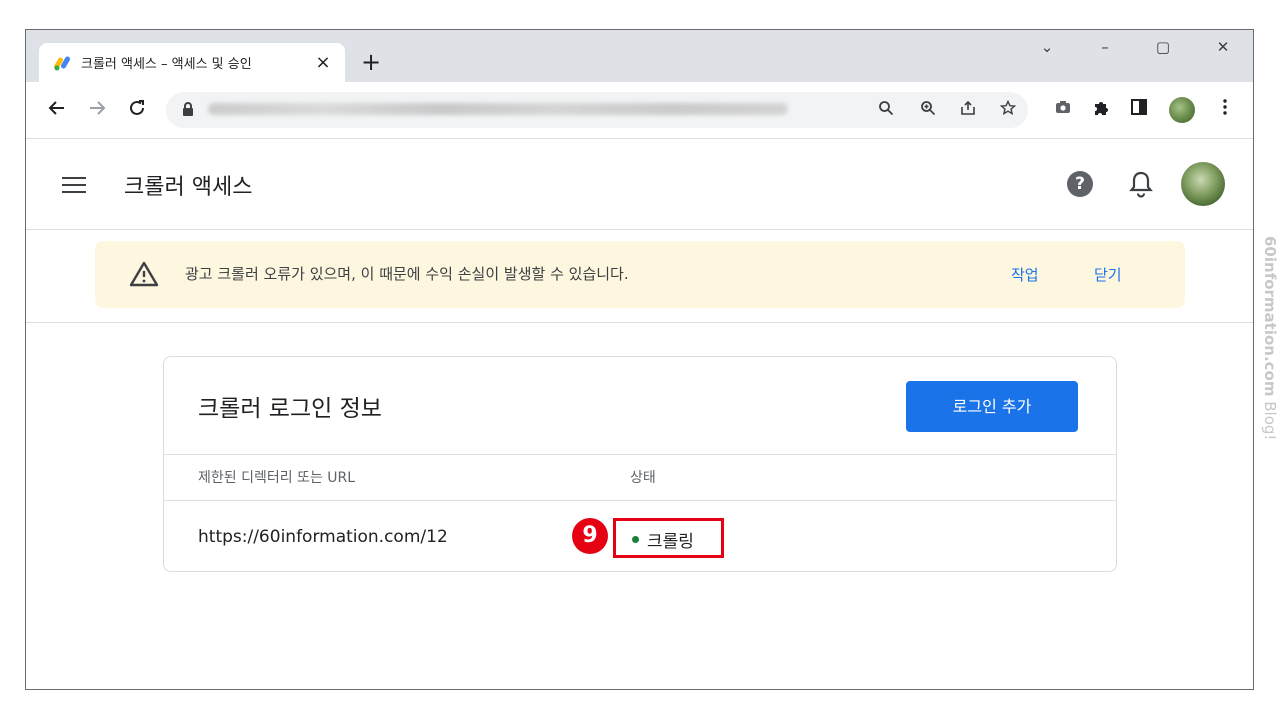 This screenshot has height=720, width=1280. What do you see at coordinates (639, 56) in the screenshot?
I see `tab-strip: 크롤러 액세스 – 액세스 및 승인 × + ⌄ – ▢ ✕` at bounding box center [639, 56].